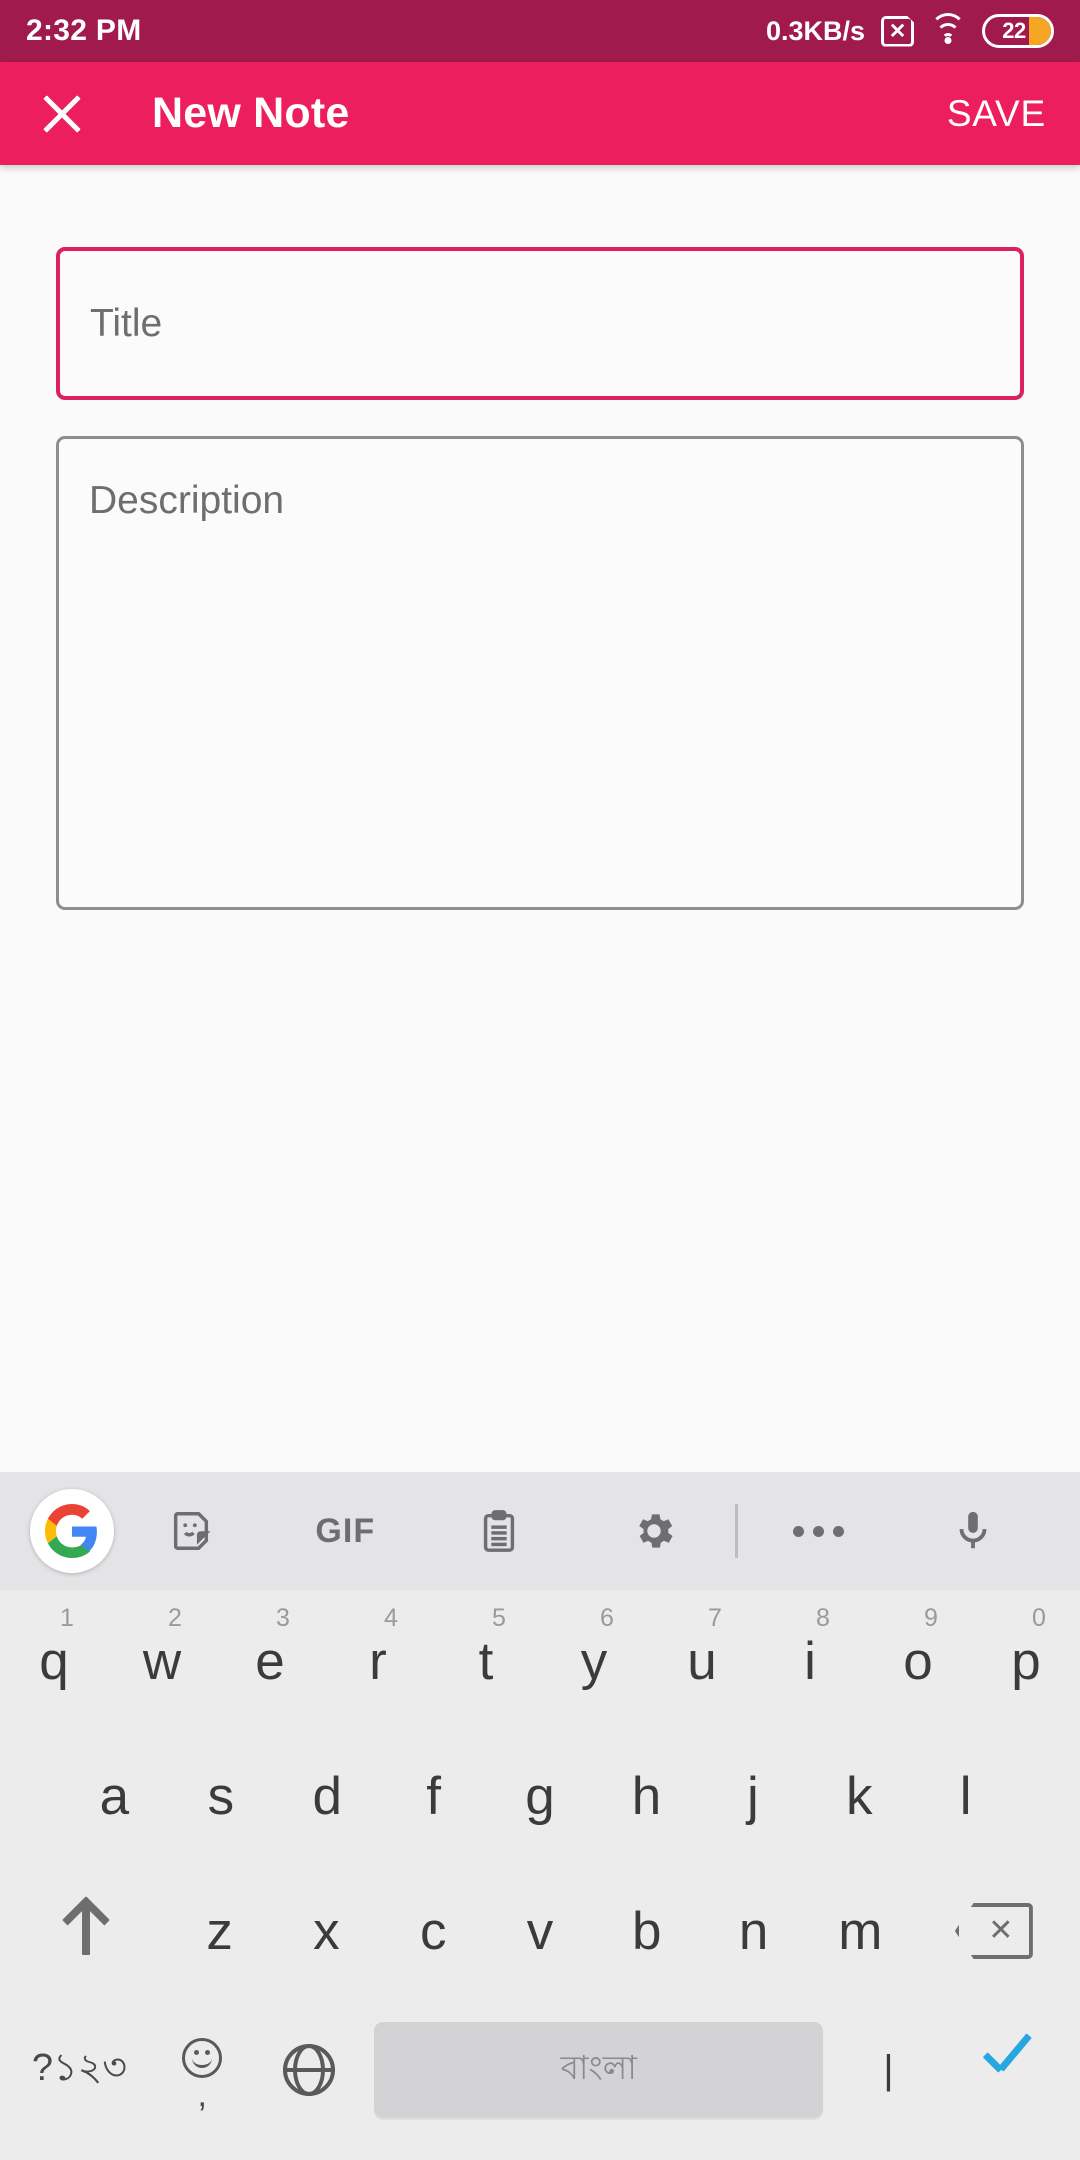 The height and width of the screenshot is (2160, 1080). I want to click on key-label: g, so click(540, 1796).